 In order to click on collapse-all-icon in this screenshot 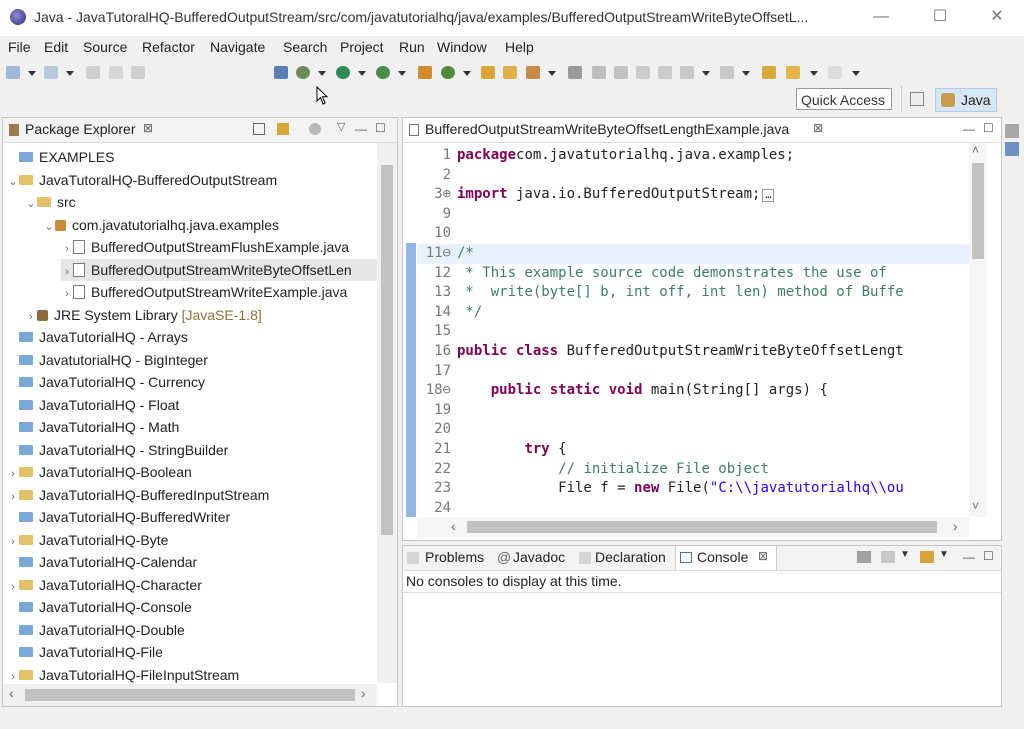, I will do `click(259, 129)`.